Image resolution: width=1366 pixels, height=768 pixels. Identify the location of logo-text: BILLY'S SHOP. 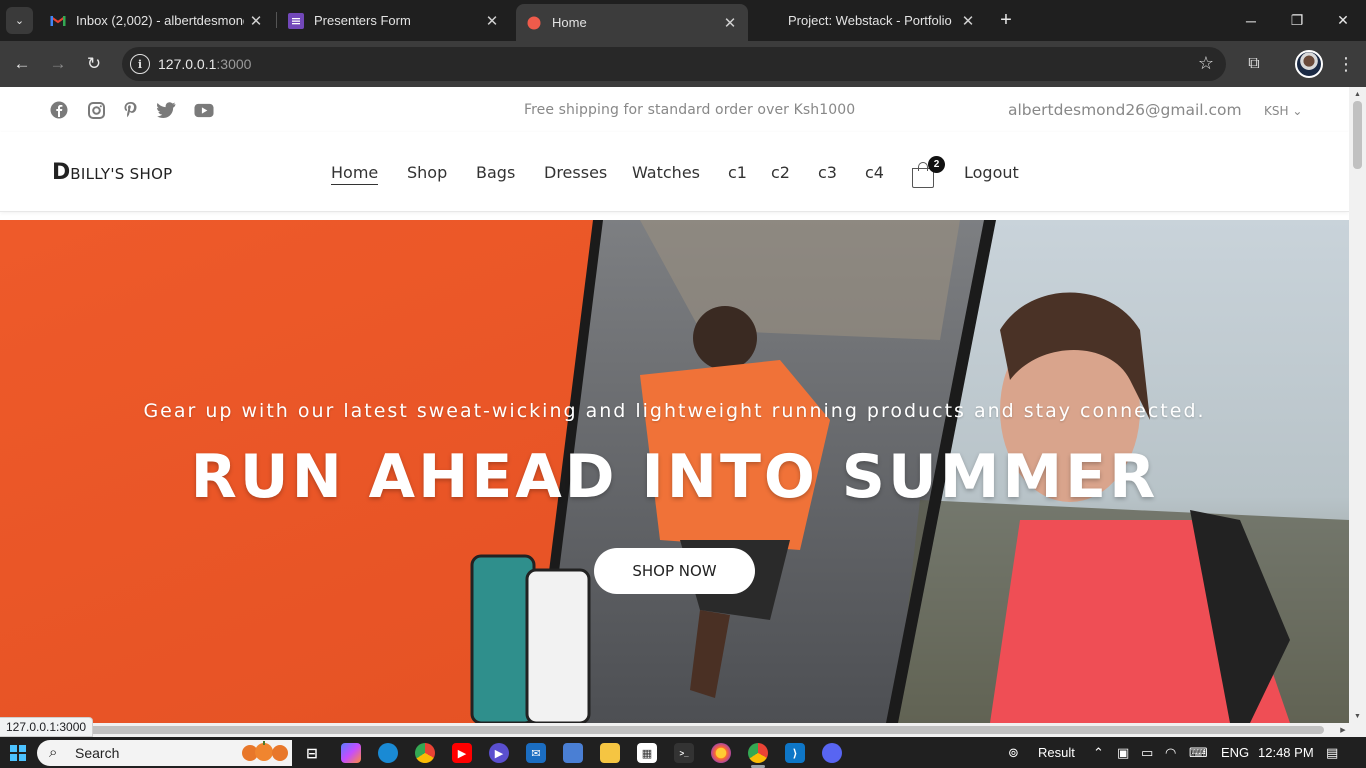
(121, 174).